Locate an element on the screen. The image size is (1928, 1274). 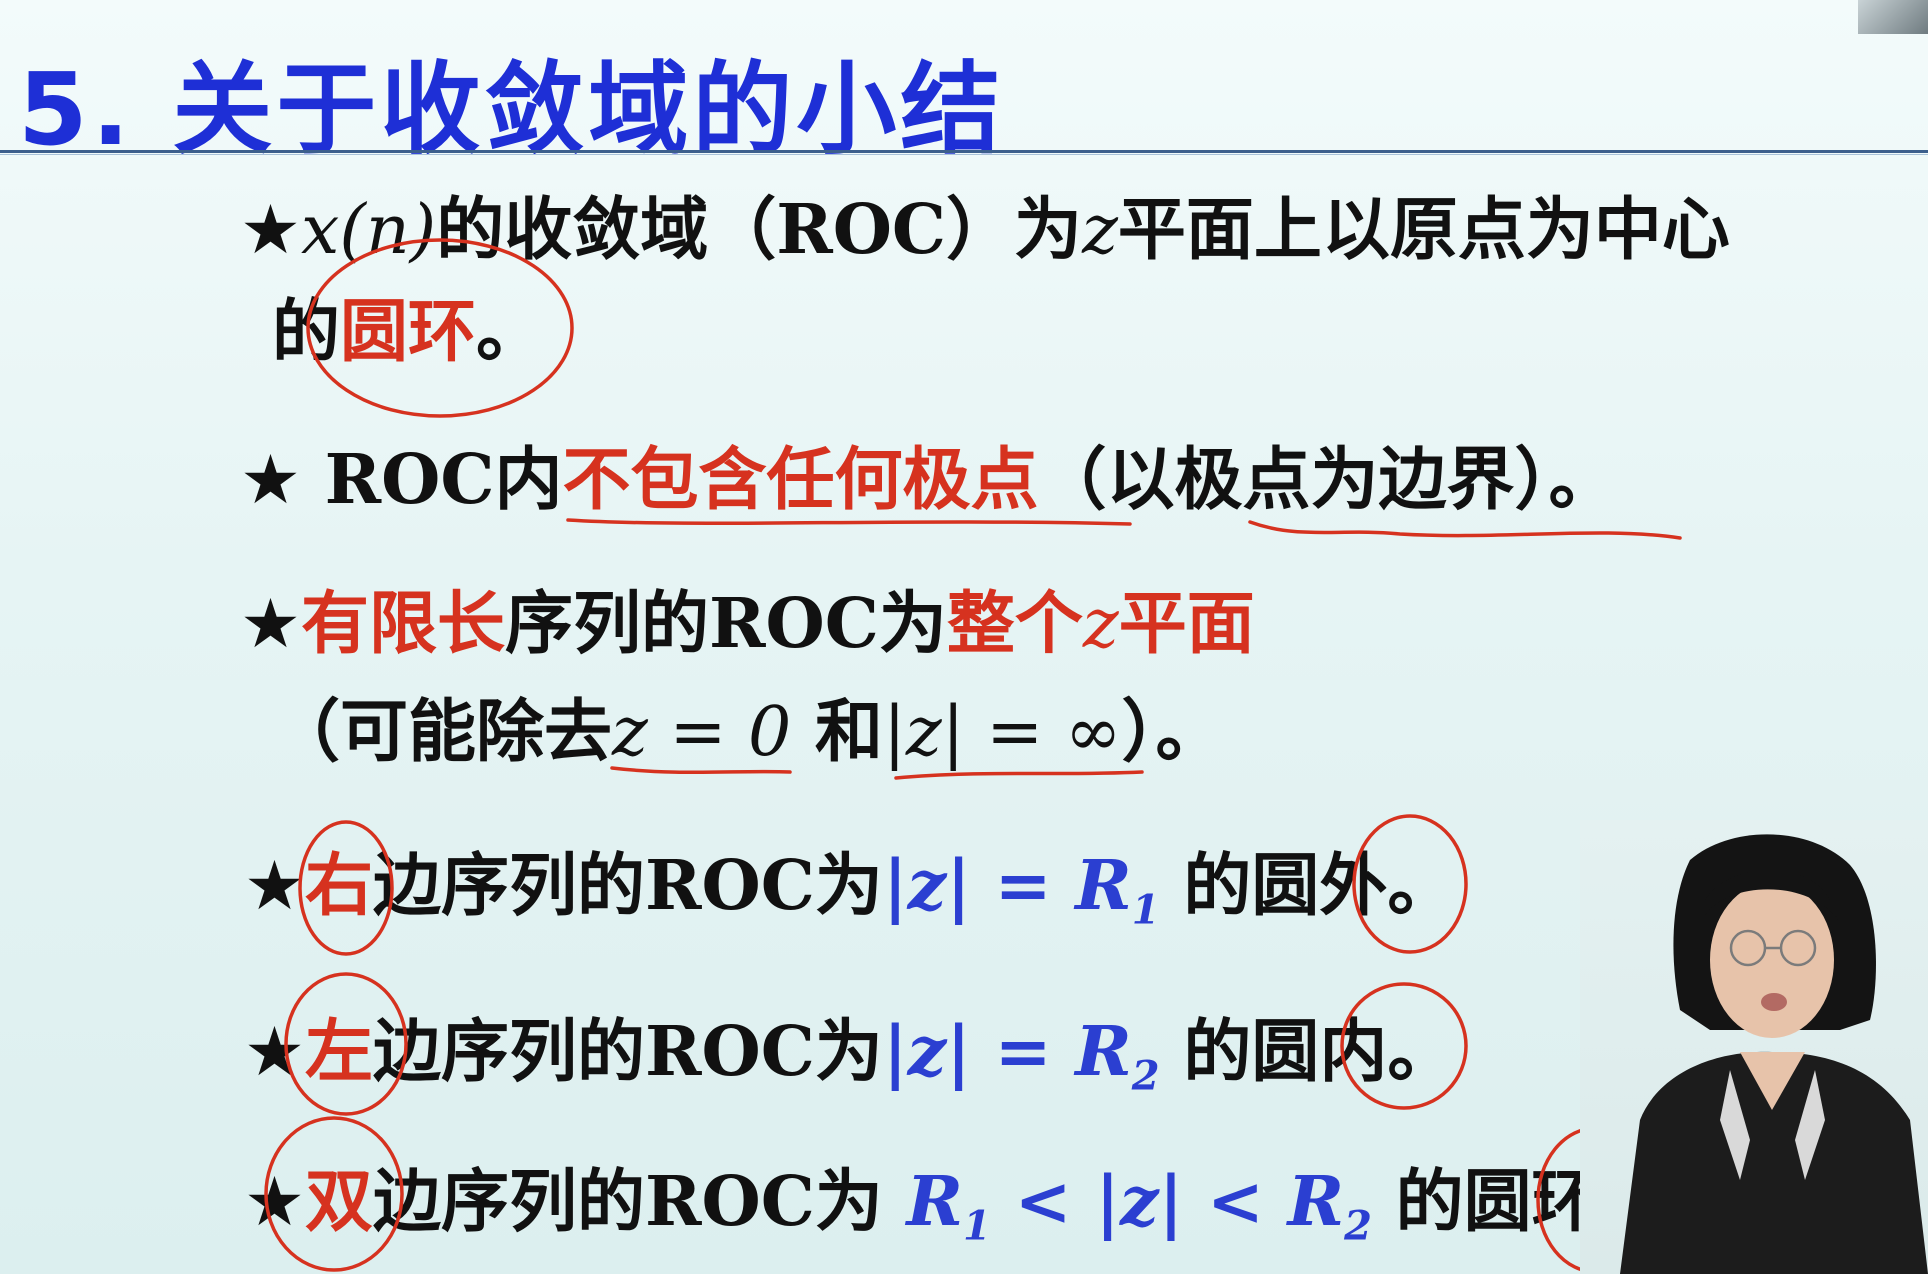
bullet-3-line-2: （可能除去z = 0 和|z| = ∞）。 is located at coordinates (748, 732).